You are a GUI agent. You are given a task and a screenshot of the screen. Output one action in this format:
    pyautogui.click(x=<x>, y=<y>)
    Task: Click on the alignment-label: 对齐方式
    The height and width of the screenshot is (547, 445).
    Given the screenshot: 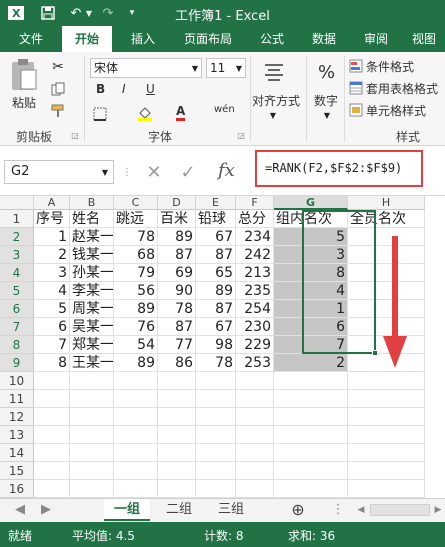 What is the action you would take?
    pyautogui.click(x=276, y=100)
    